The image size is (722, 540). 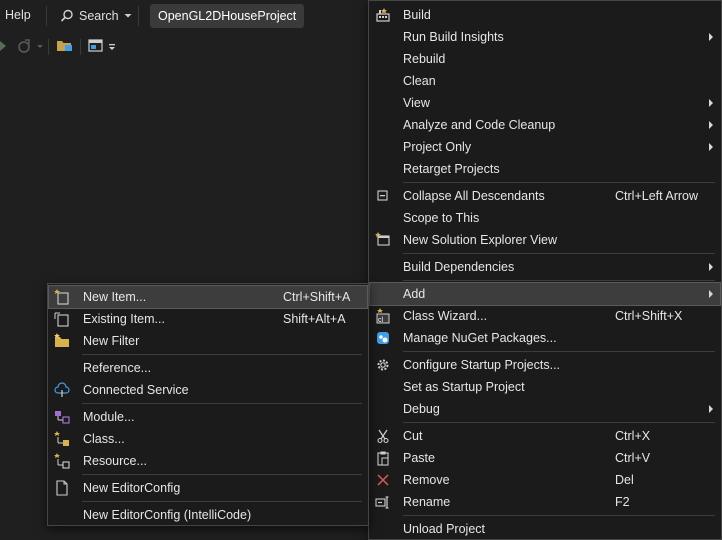 What do you see at coordinates (96, 46) in the screenshot?
I see `window-layout-icon` at bounding box center [96, 46].